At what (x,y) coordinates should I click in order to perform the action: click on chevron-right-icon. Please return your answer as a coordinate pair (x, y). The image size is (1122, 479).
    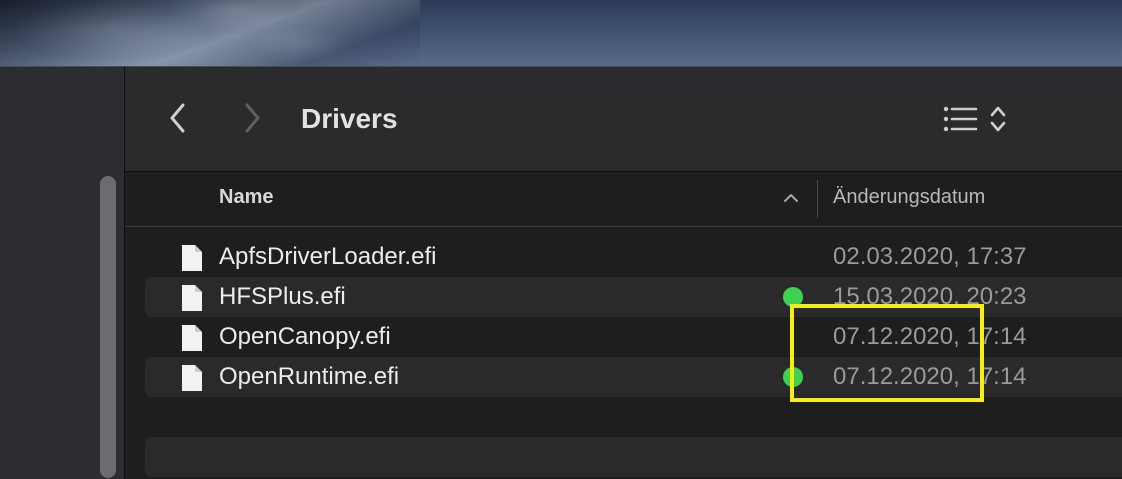
    Looking at the image, I should click on (252, 118).